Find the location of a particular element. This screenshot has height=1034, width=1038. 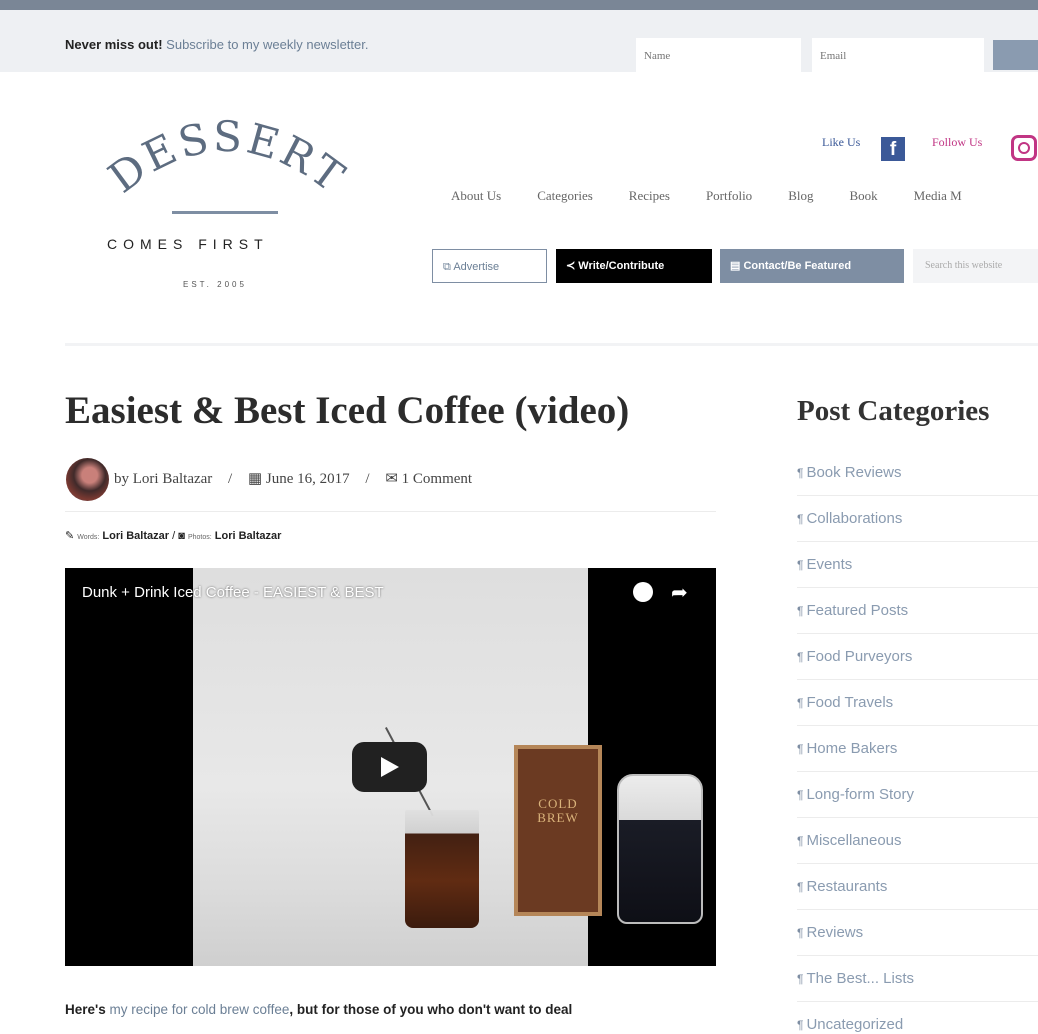

recipe-link: my recipe for cold brew coffee is located at coordinates (200, 1009).